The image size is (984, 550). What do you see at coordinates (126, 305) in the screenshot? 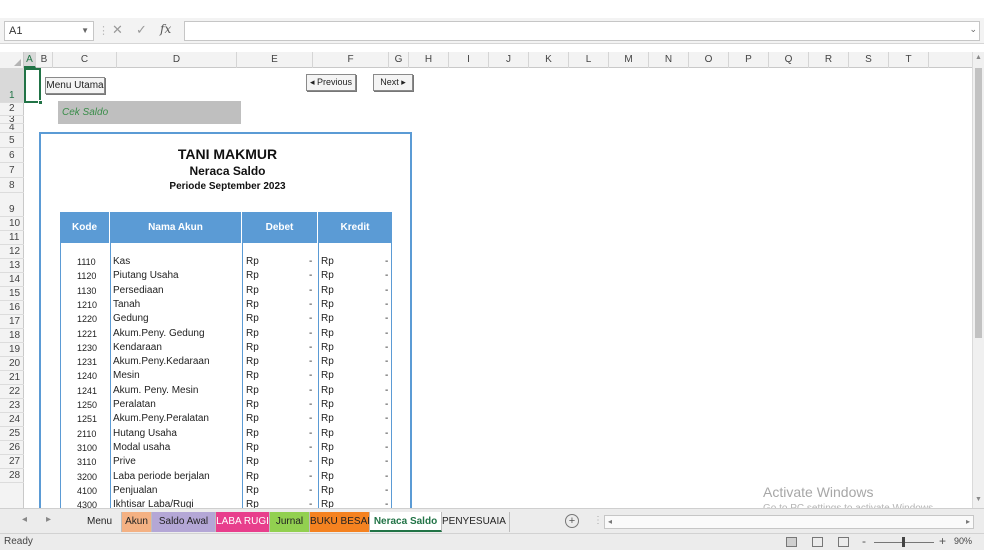
I see `account-name: Tanah` at bounding box center [126, 305].